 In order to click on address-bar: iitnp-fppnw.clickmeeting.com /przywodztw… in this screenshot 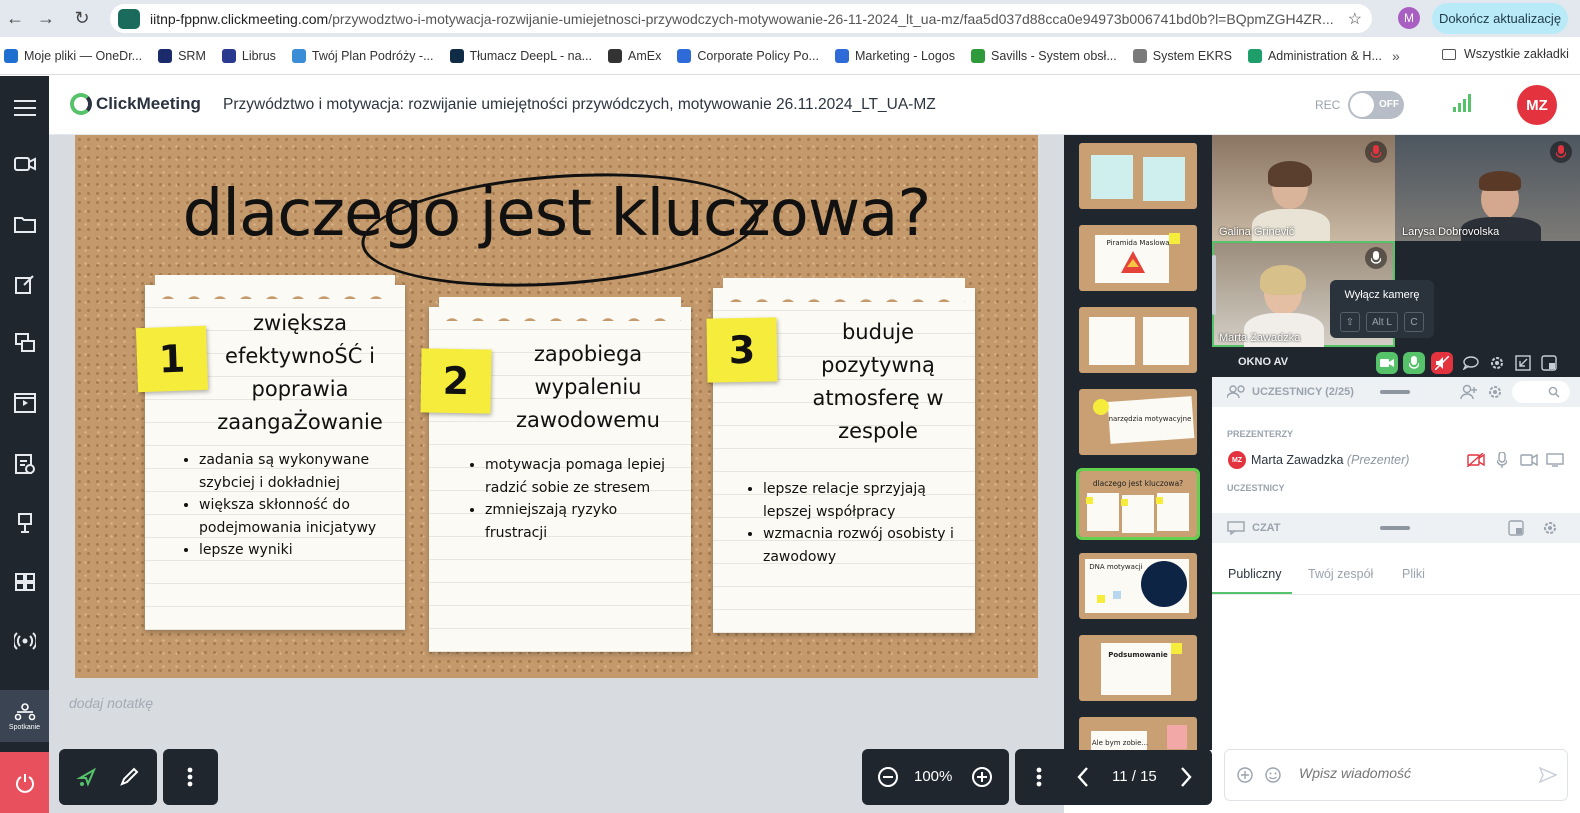, I will do `click(741, 18)`.